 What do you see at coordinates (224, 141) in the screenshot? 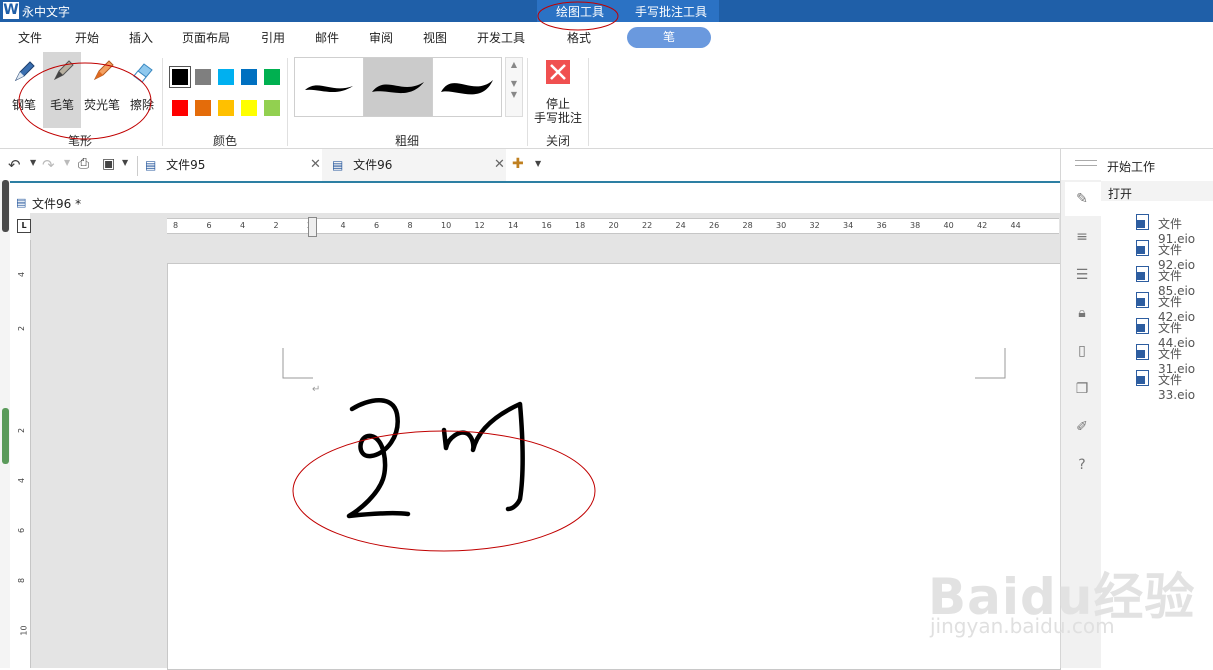
I see `color-group-label: 颜色` at bounding box center [224, 141].